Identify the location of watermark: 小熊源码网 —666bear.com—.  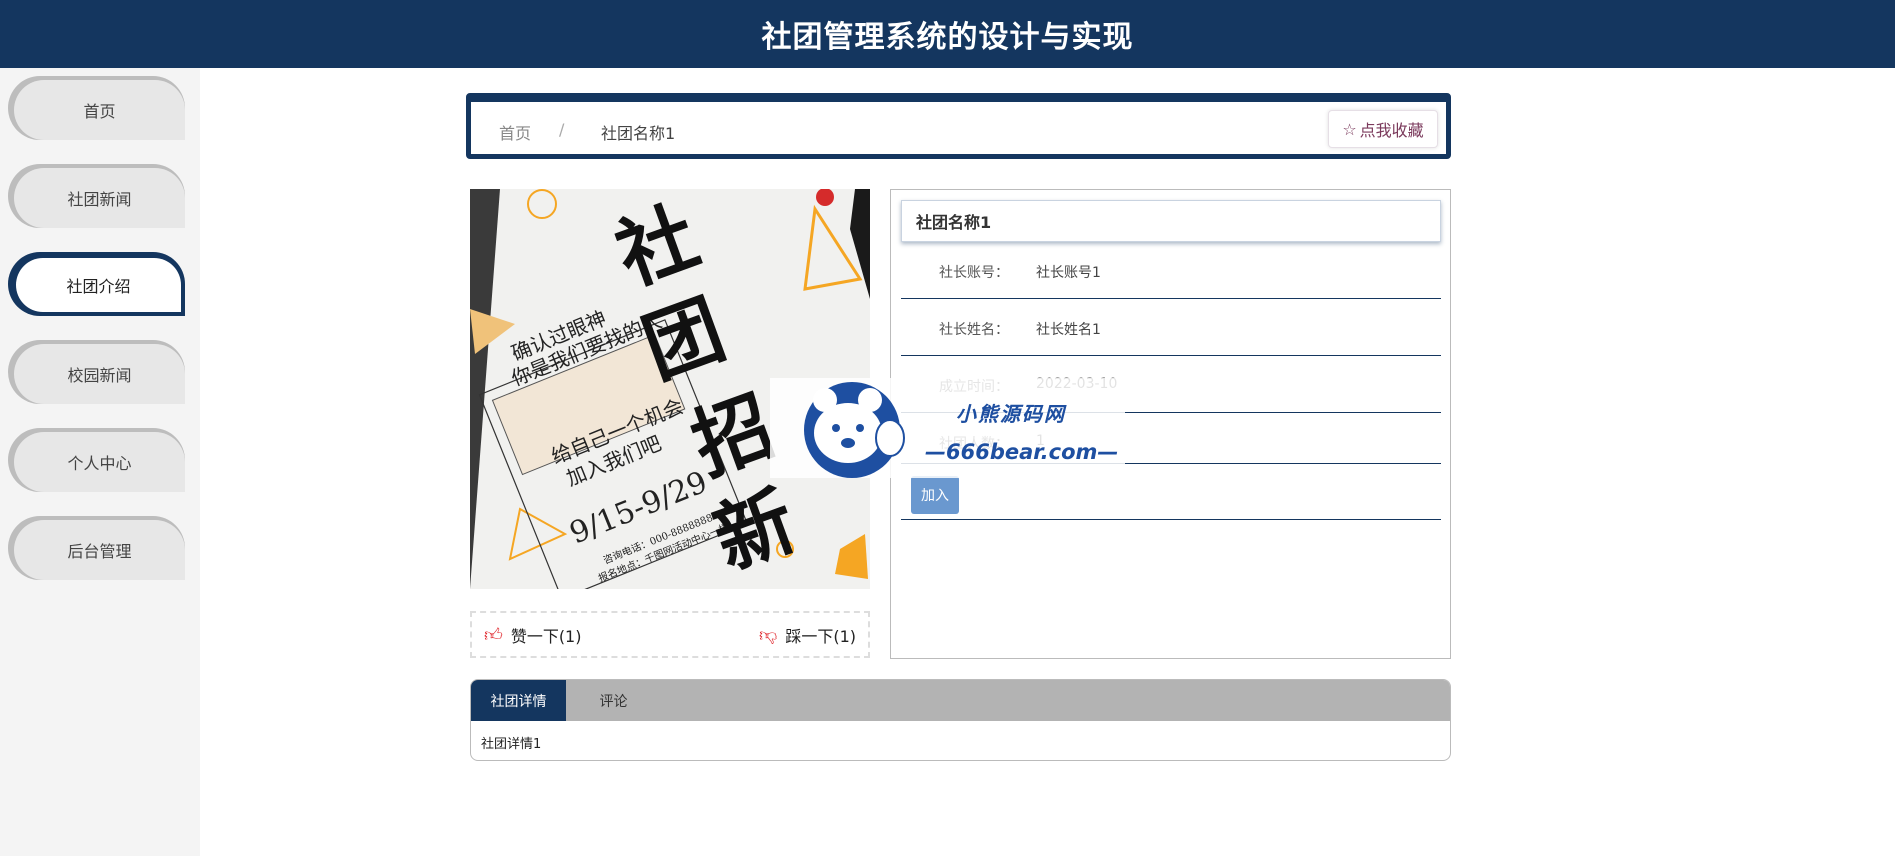
(947, 428).